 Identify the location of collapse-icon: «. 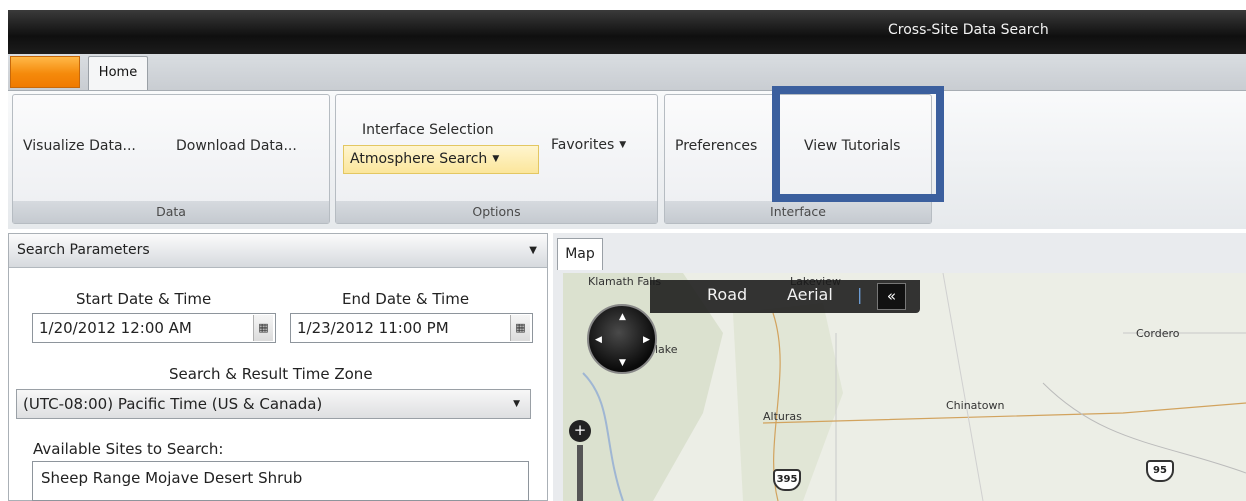
(891, 296).